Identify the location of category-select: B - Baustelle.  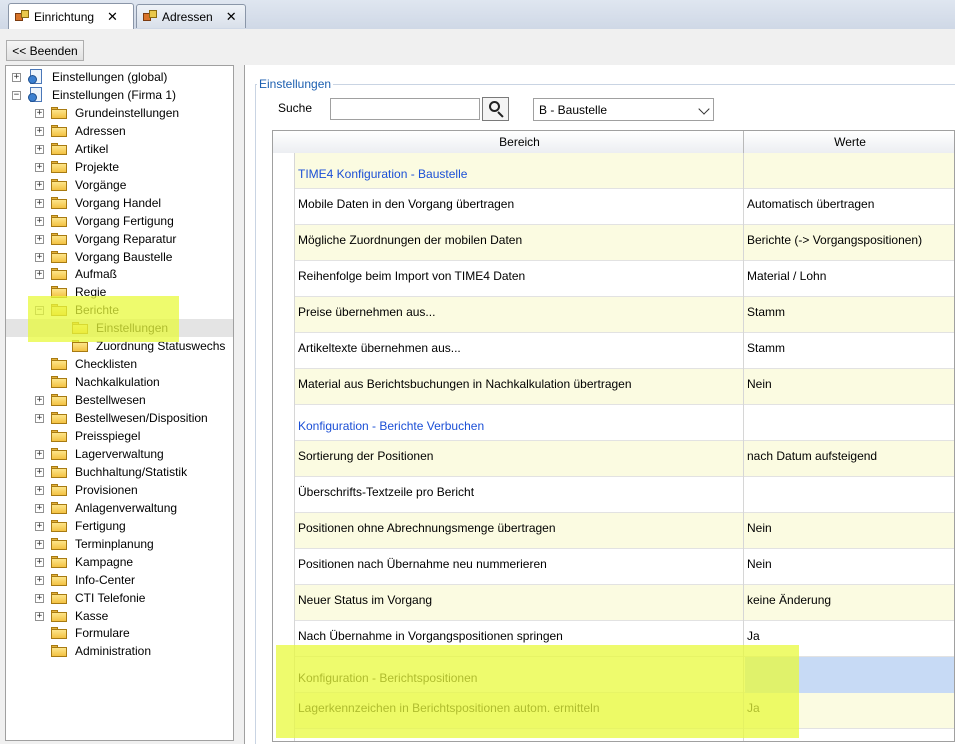
(623, 109).